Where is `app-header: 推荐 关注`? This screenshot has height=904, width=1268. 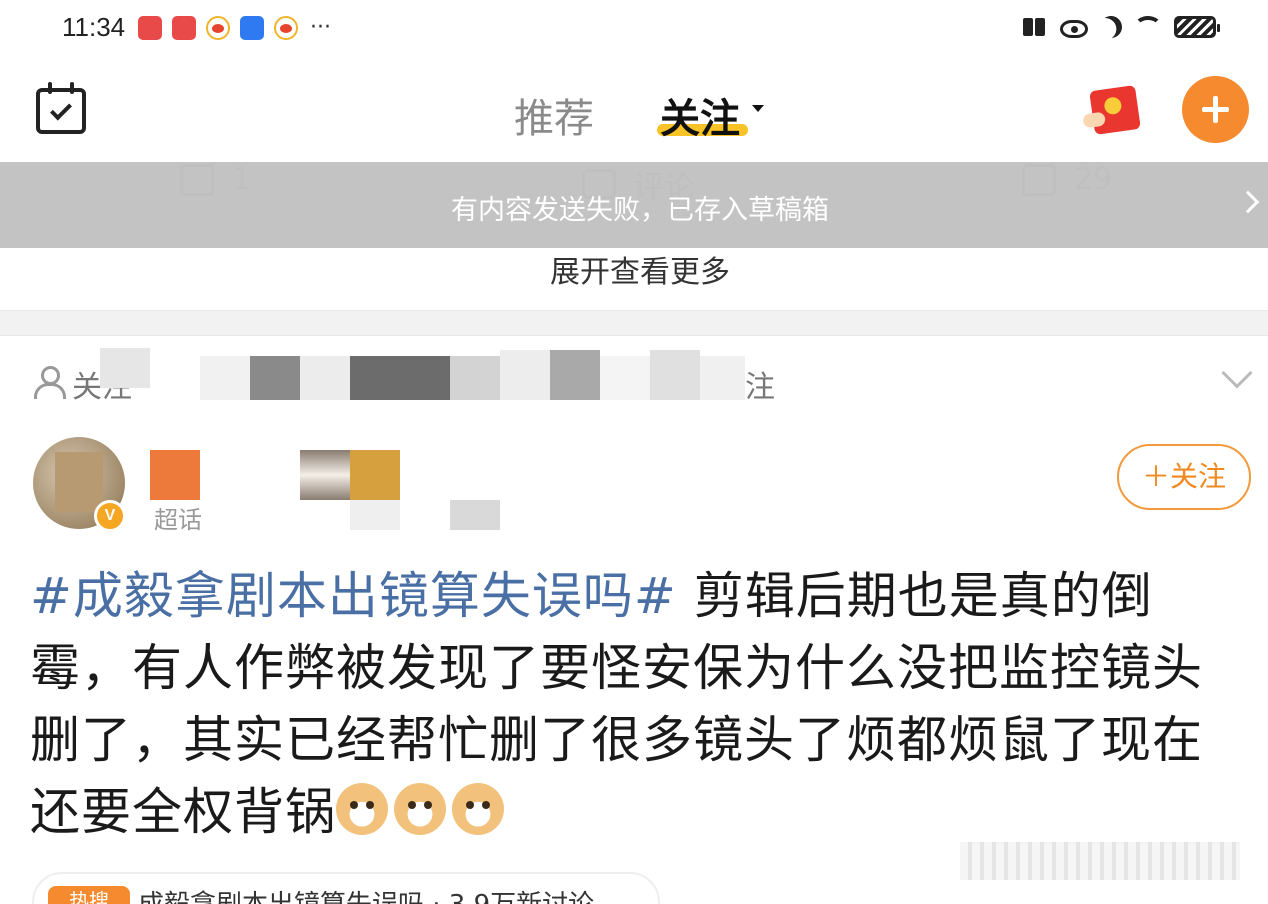 app-header: 推荐 关注 is located at coordinates (634, 110).